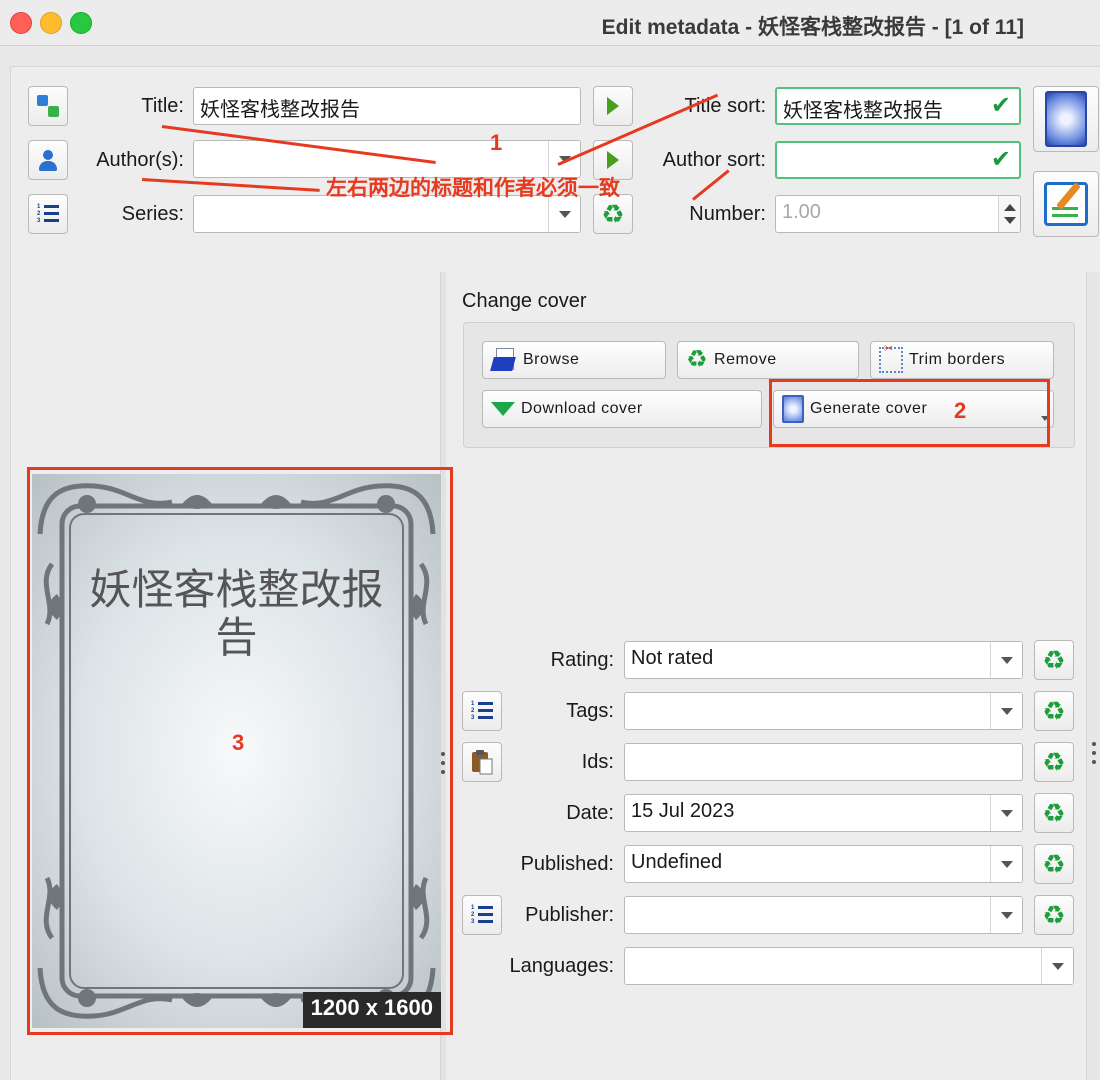 The width and height of the screenshot is (1100, 1080). What do you see at coordinates (567, 864) in the screenshot?
I see `published-label: Published:` at bounding box center [567, 864].